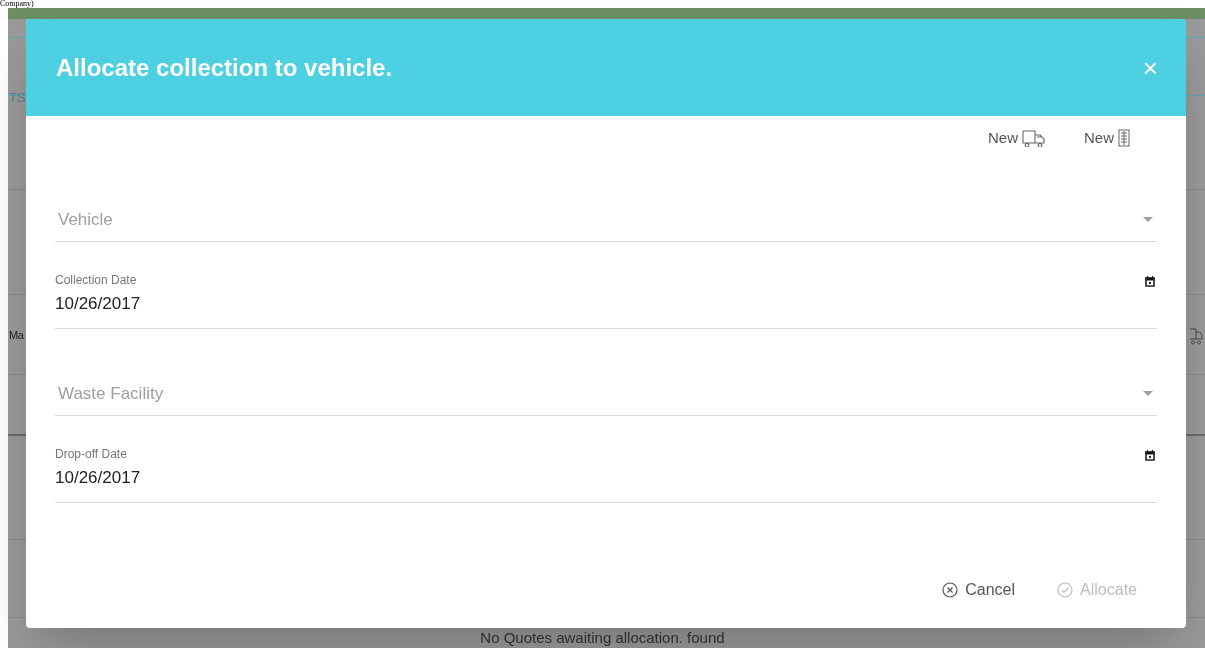 The image size is (1205, 648). What do you see at coordinates (17, 98) in the screenshot?
I see `tab-label: TS` at bounding box center [17, 98].